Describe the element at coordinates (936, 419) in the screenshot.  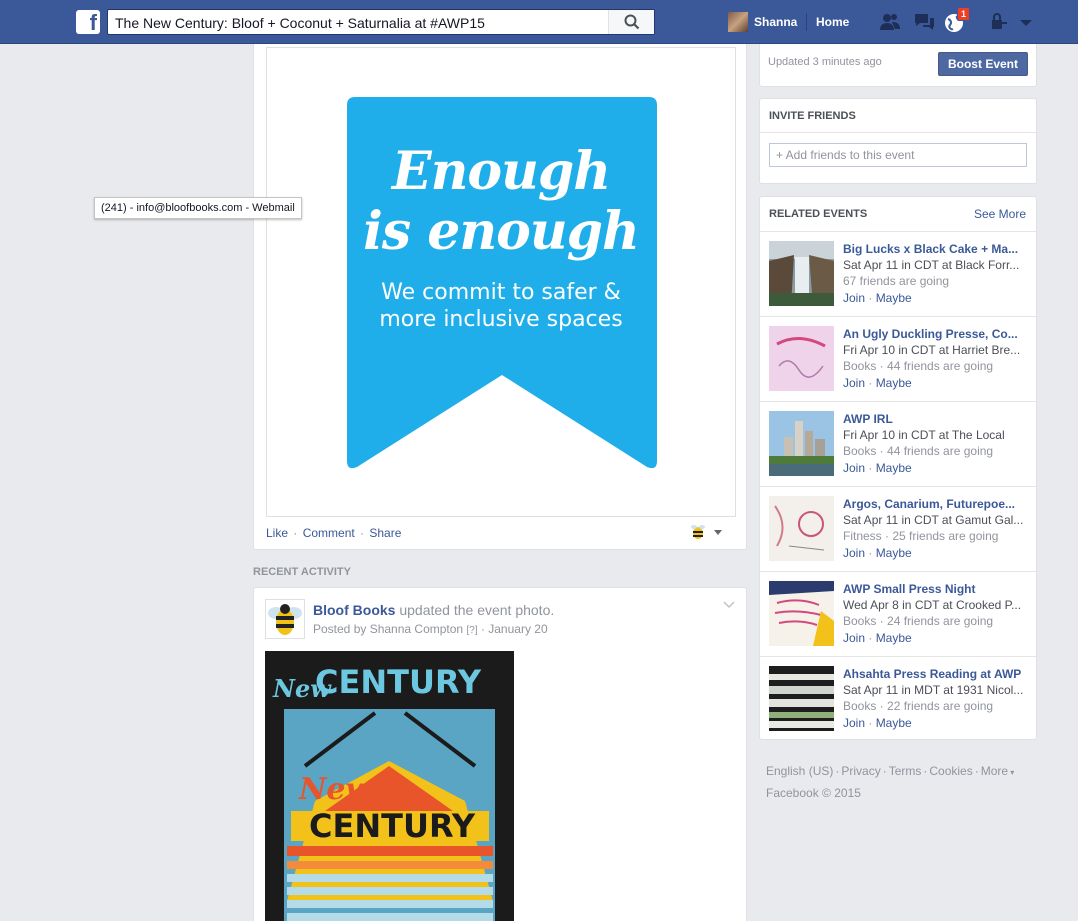
I see `event-title-link: AWP IRL` at that location.